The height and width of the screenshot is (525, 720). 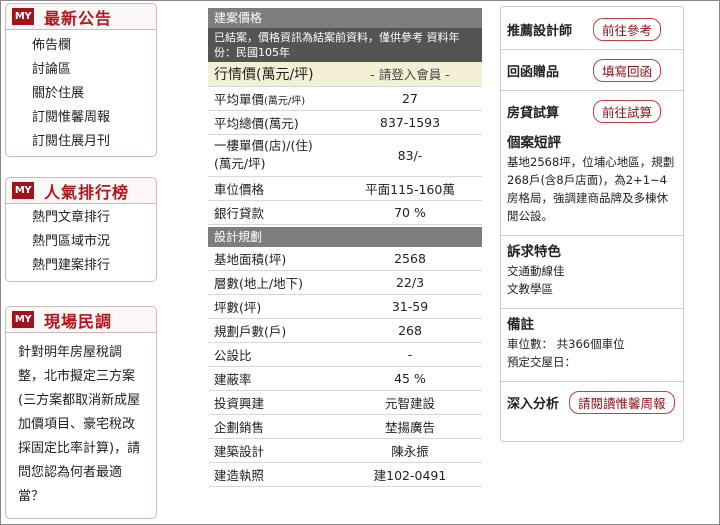 I want to click on loan-calc-button: 前往試算, so click(x=627, y=111).